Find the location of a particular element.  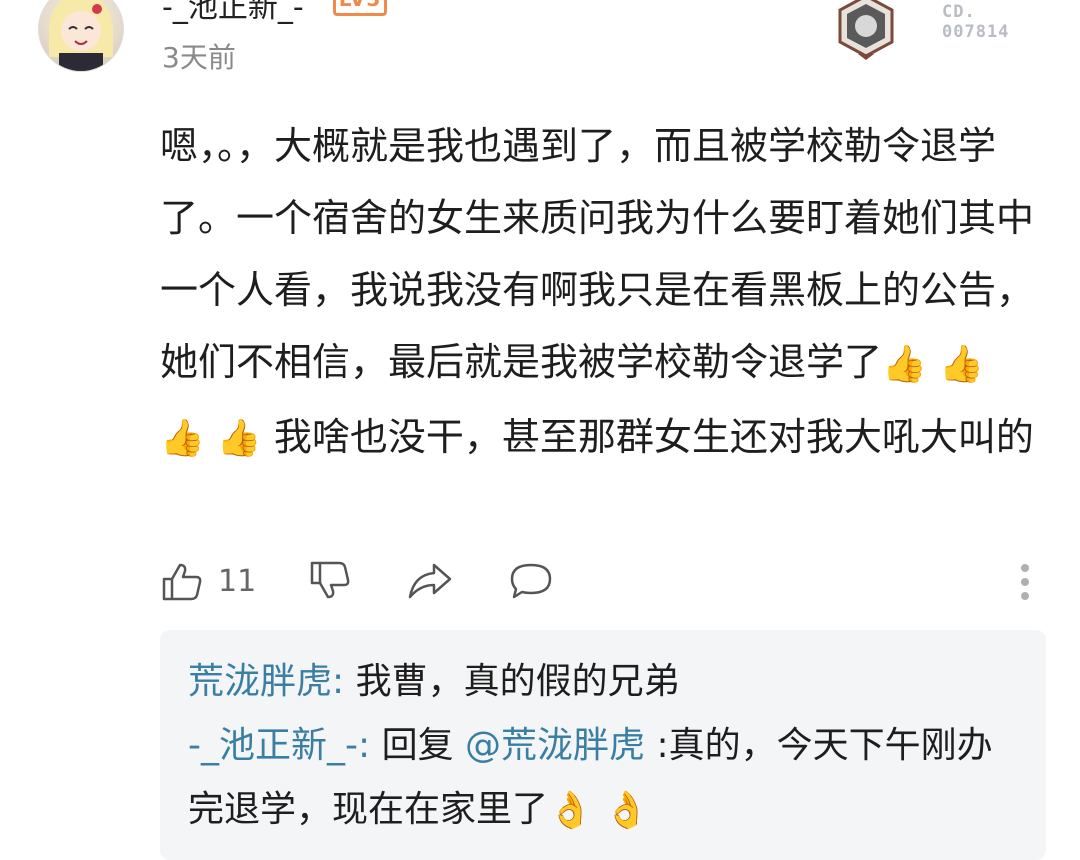

like-button: 11 is located at coordinates (208, 581).